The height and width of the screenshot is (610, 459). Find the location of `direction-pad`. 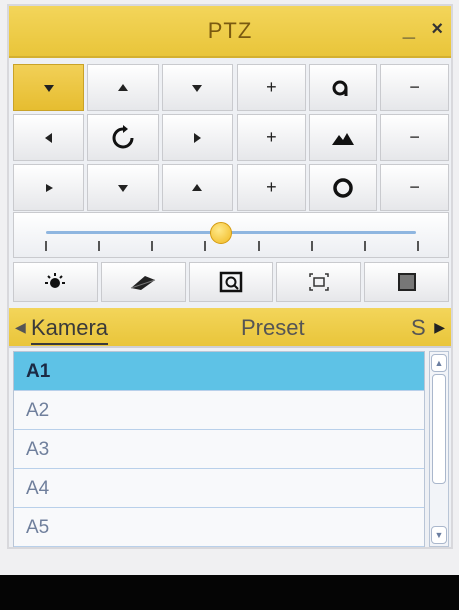

direction-pad is located at coordinates (123, 137).